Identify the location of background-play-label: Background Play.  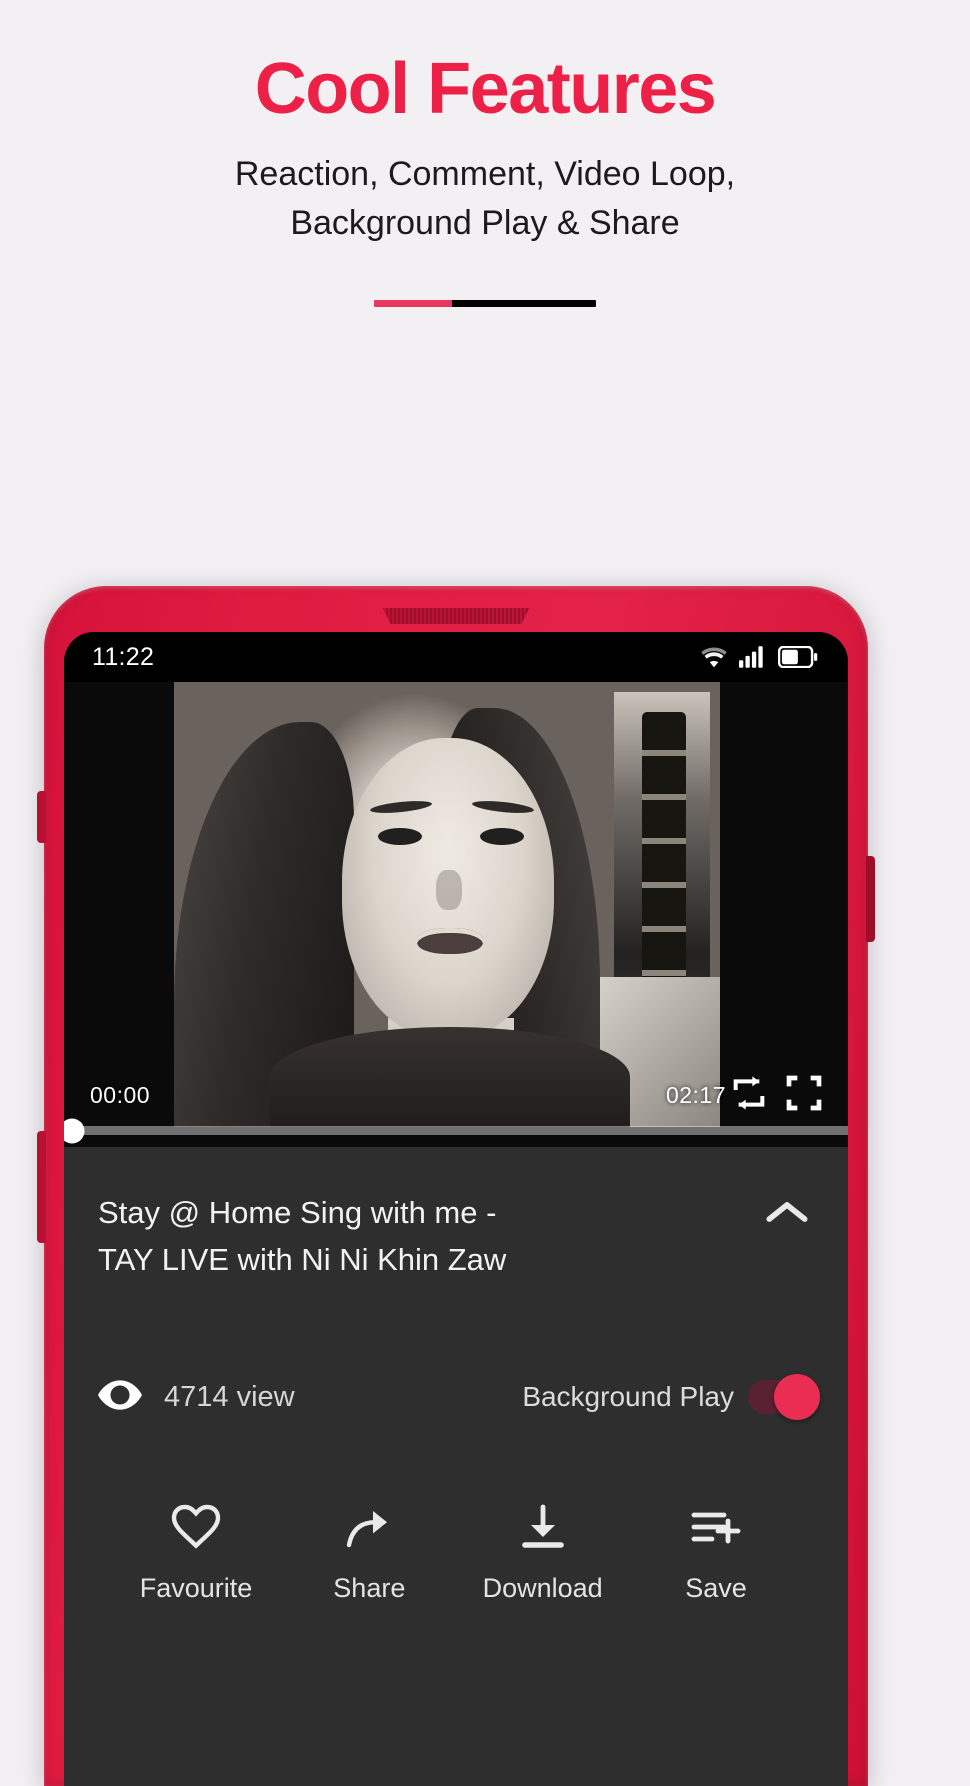
(628, 1397).